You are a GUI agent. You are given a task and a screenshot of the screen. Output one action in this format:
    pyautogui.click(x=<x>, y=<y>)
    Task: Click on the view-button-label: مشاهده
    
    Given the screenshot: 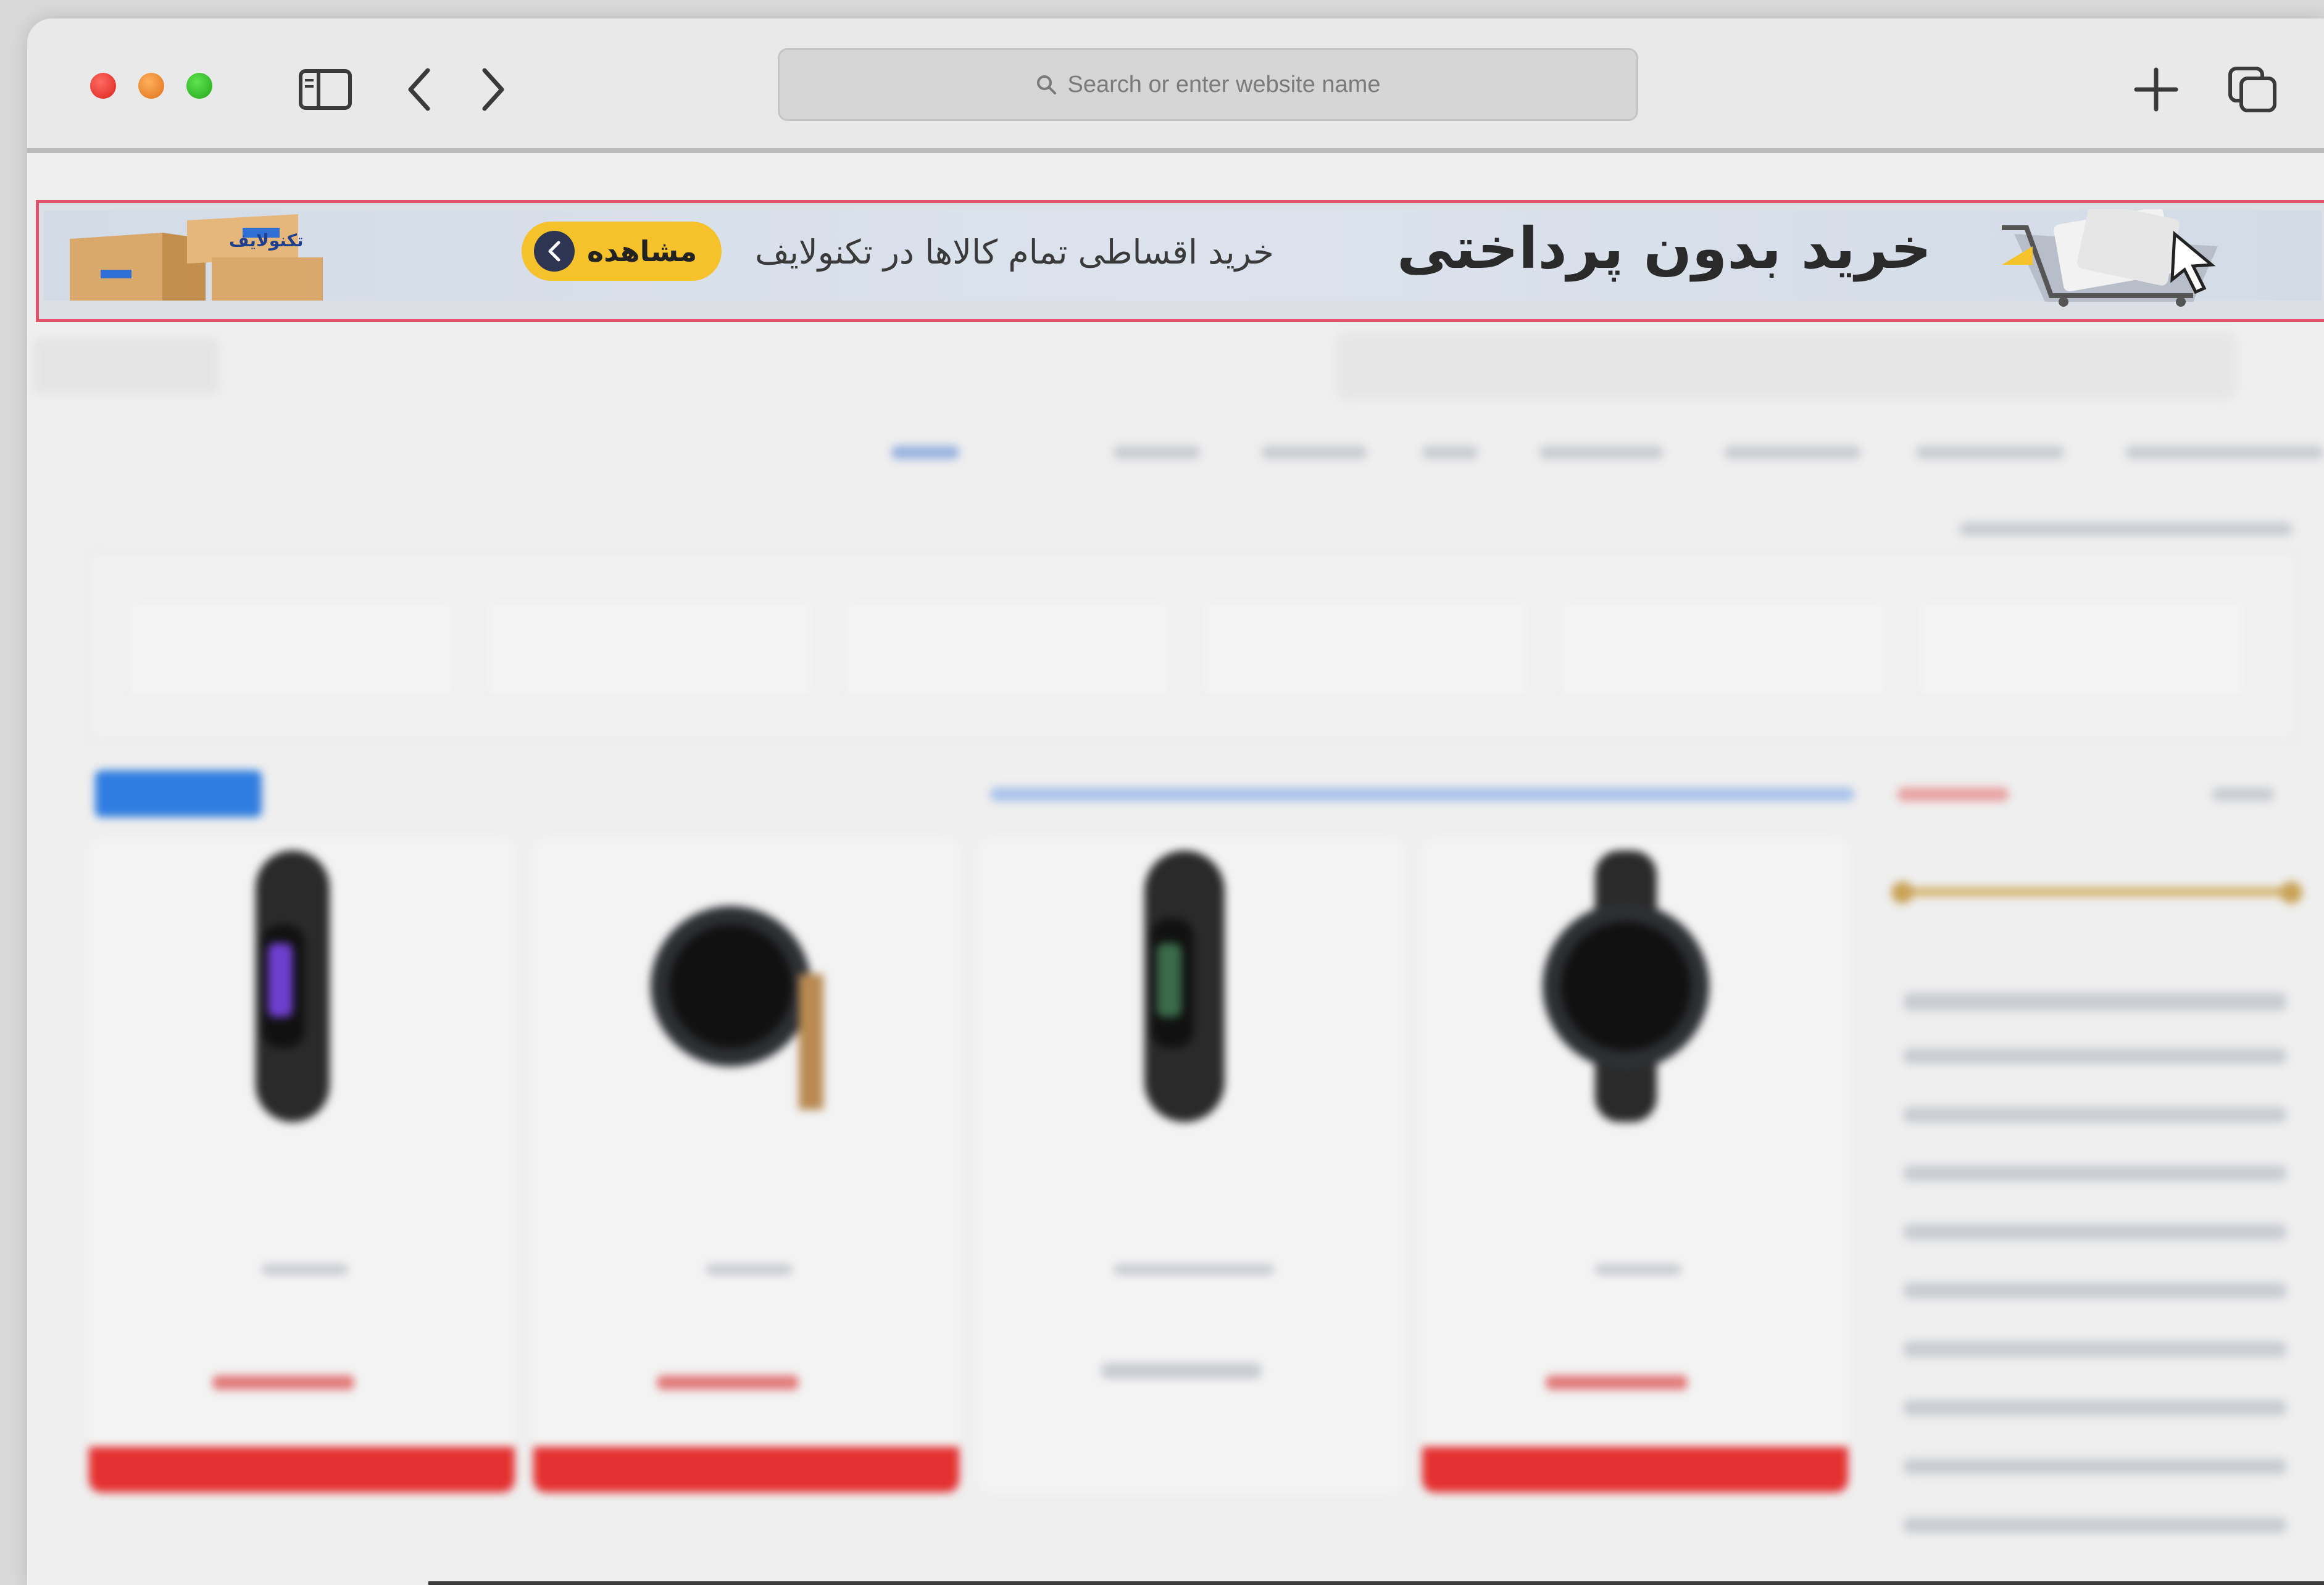 What is the action you would take?
    pyautogui.click(x=642, y=252)
    